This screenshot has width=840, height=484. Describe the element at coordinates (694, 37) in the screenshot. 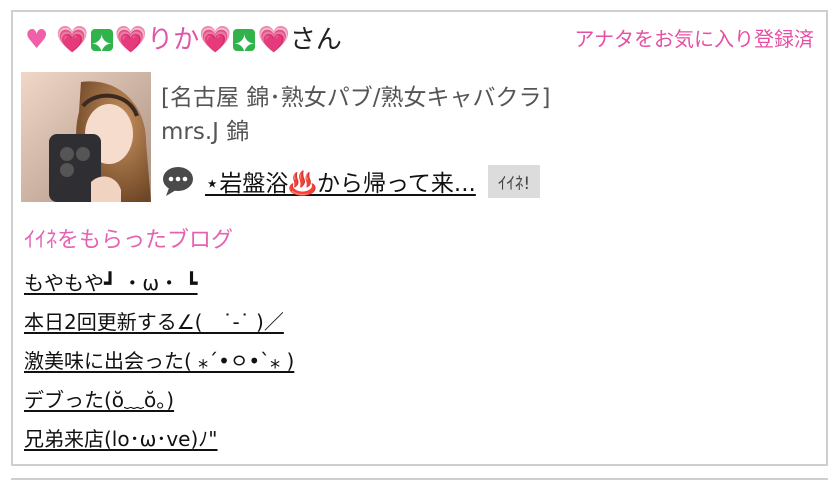

I see `favorite-status-link: アナタをお気に入り登録済` at that location.